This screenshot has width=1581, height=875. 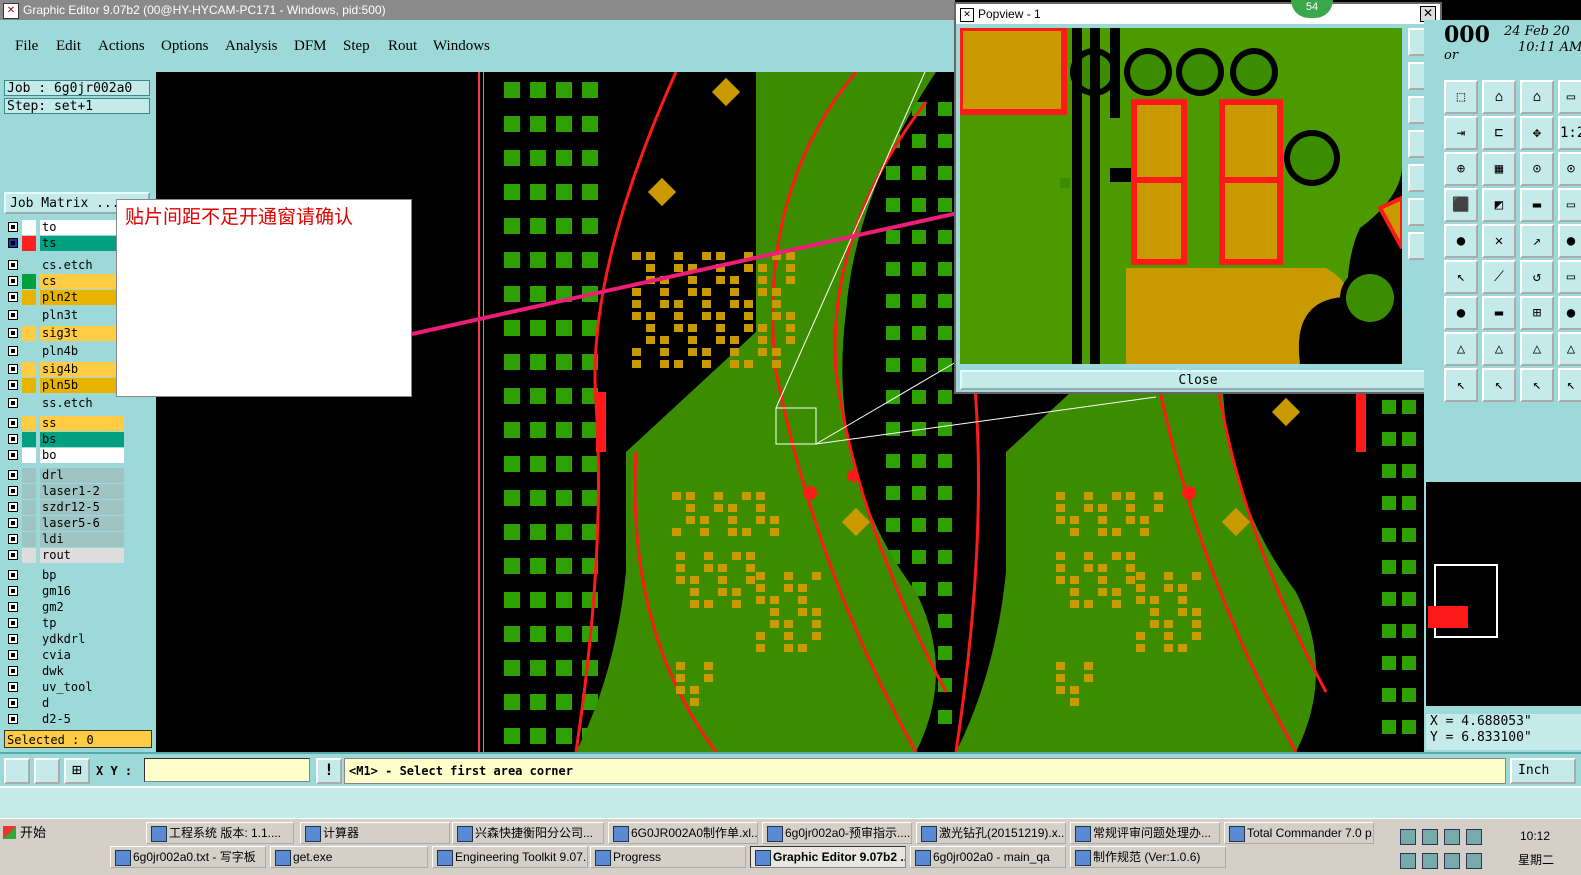 I want to click on layer-row: laser5-6, so click(x=64, y=523).